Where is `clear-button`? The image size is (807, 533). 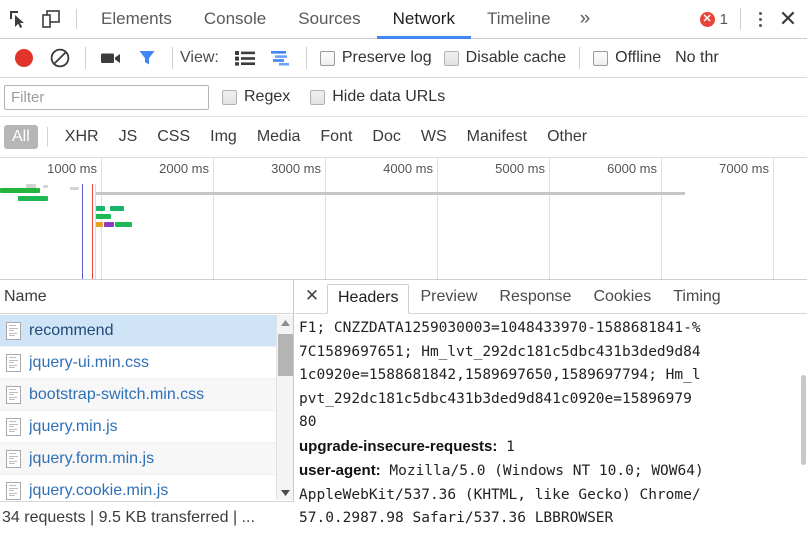
clear-button is located at coordinates (60, 58).